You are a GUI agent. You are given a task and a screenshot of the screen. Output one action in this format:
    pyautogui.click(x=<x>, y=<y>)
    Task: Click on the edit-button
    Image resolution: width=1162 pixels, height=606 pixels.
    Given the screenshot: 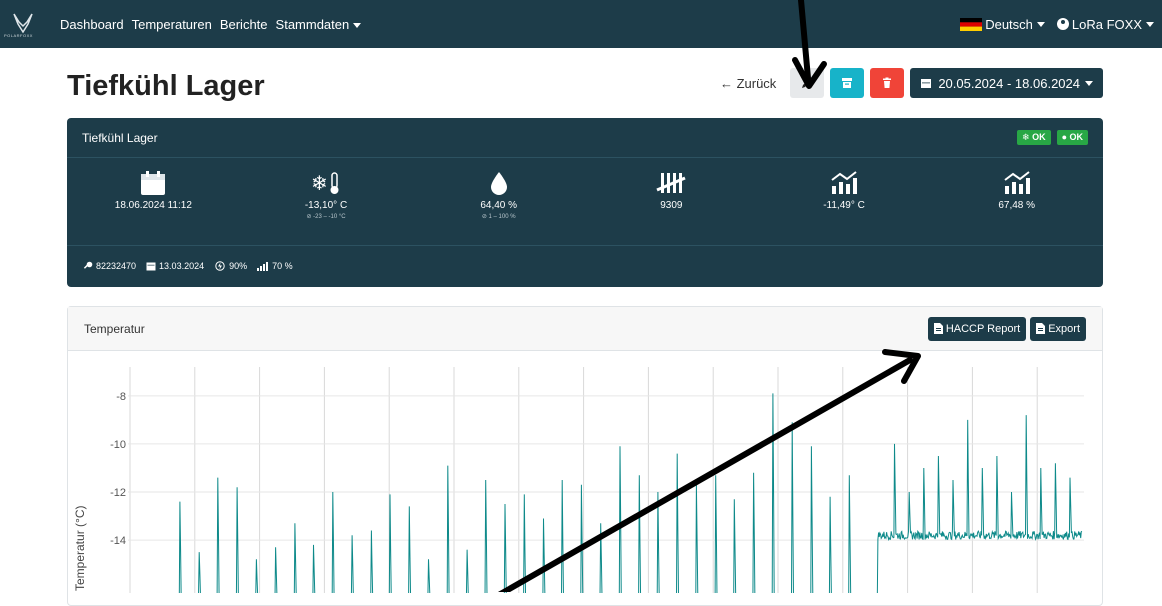 What is the action you would take?
    pyautogui.click(x=807, y=83)
    